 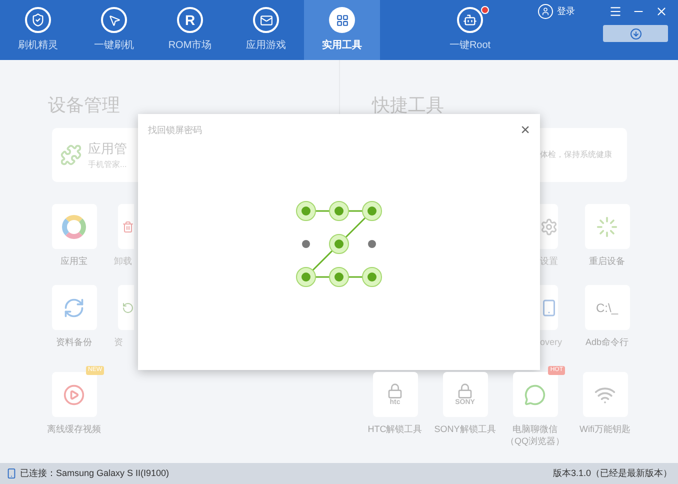 I want to click on dialog-title: 找回锁屏密码, so click(x=175, y=130).